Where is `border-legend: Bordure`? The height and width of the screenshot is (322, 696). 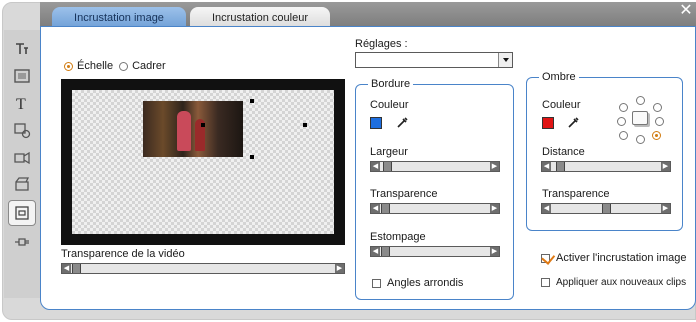 border-legend: Bordure is located at coordinates (391, 84).